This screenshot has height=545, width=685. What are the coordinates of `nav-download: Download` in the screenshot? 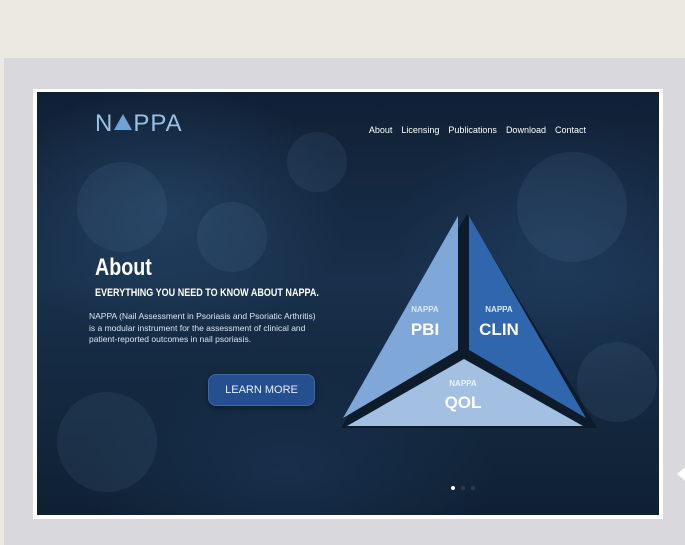 It's located at (526, 130).